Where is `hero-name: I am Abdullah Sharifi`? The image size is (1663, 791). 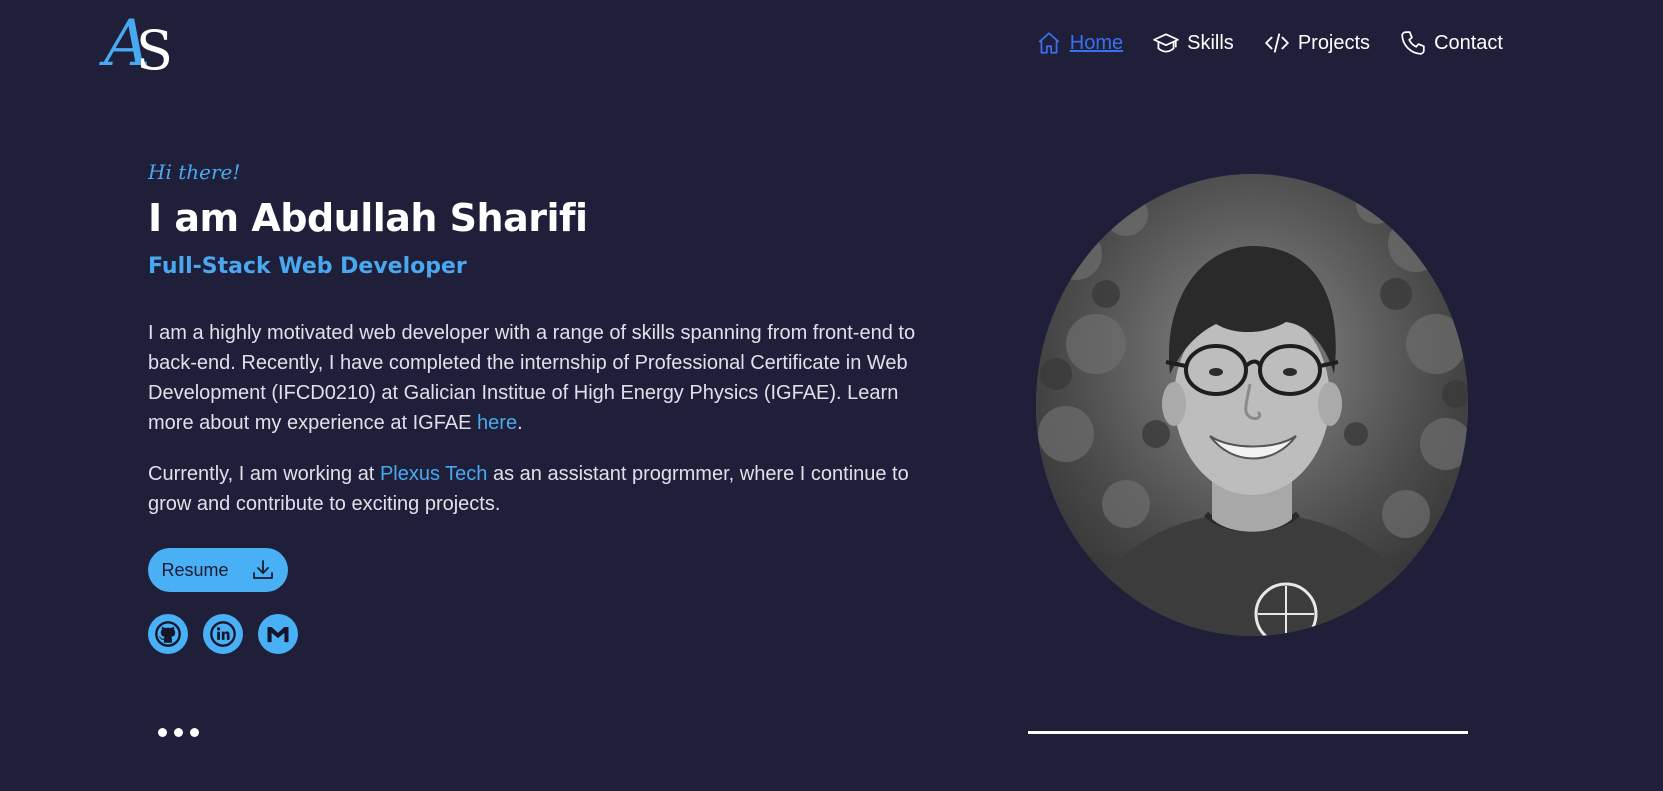 hero-name: I am Abdullah Sharifi is located at coordinates (368, 218).